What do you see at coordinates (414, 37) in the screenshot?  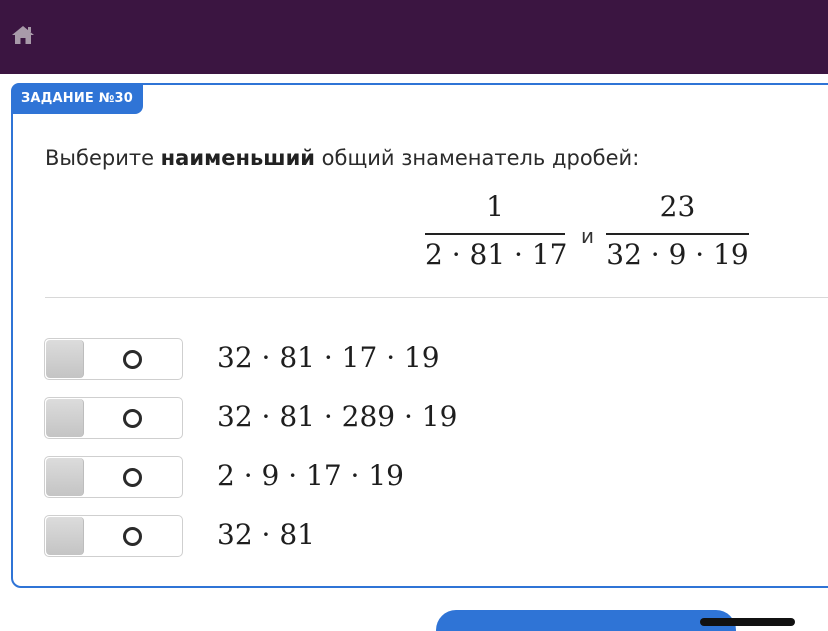 I see `top-bar` at bounding box center [414, 37].